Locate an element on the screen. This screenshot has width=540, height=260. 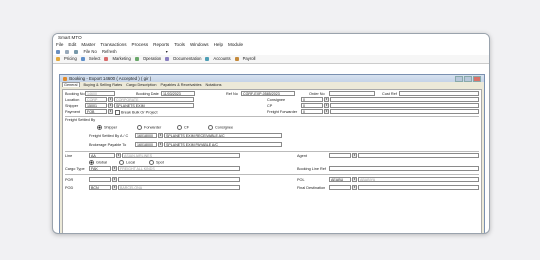
tab-2: Cargo Description is located at coordinates (141, 85).